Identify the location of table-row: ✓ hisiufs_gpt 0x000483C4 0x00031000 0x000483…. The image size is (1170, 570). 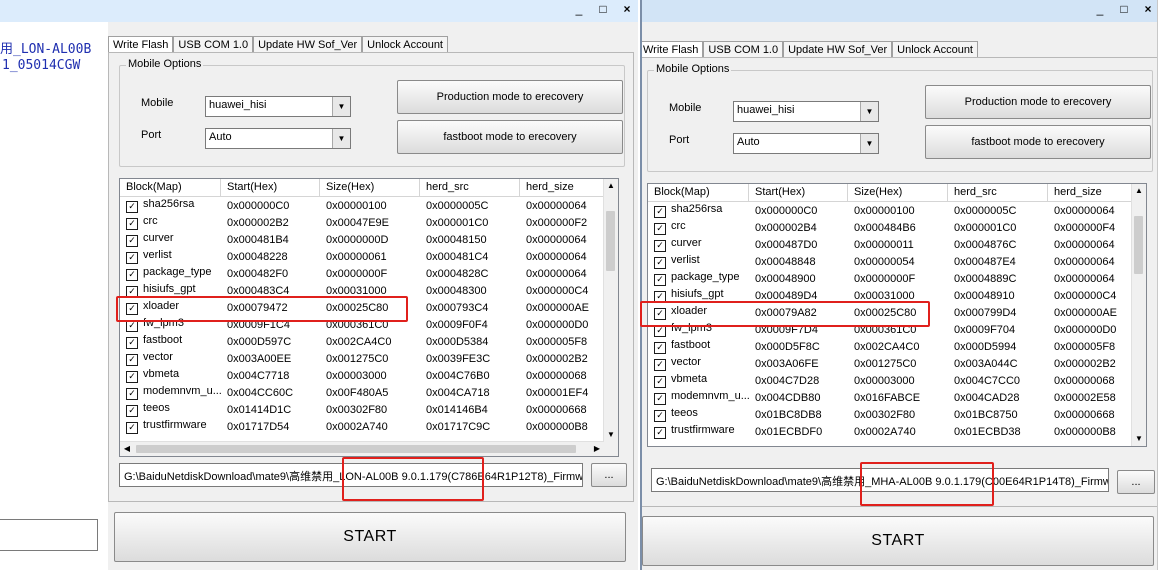
(362, 290).